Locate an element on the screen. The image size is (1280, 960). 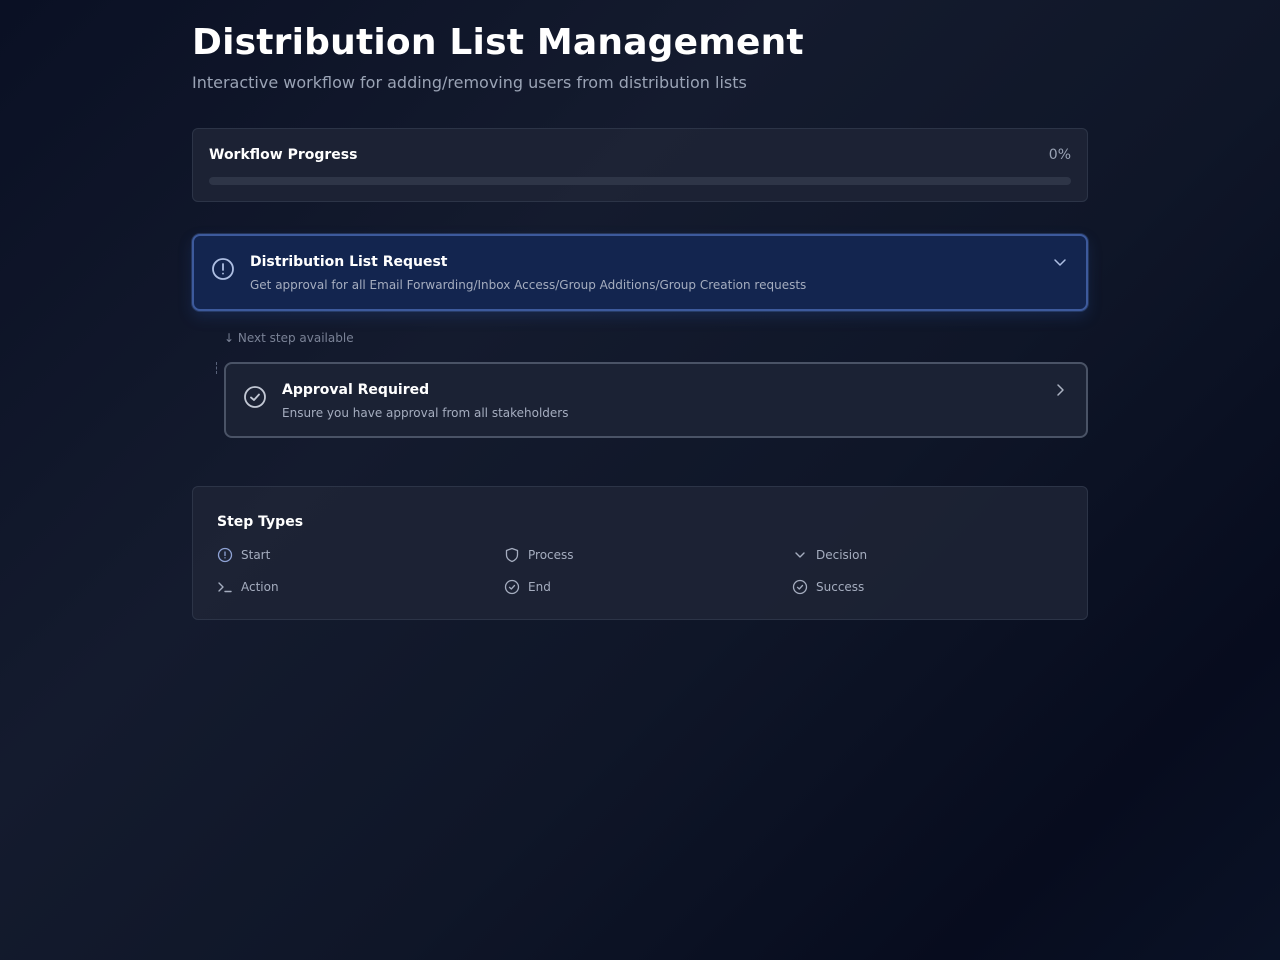
legend-item-end: End is located at coordinates (527, 587).